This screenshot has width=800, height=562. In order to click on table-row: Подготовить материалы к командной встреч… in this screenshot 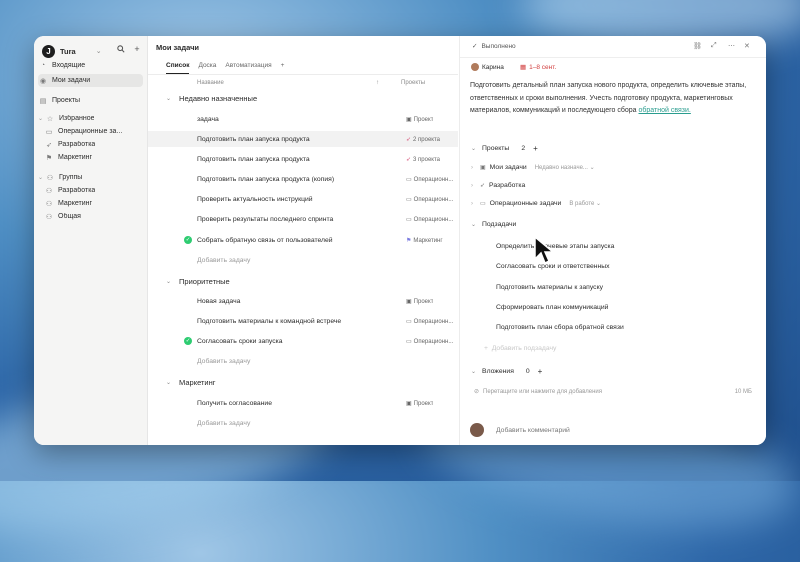, I will do `click(303, 321)`.